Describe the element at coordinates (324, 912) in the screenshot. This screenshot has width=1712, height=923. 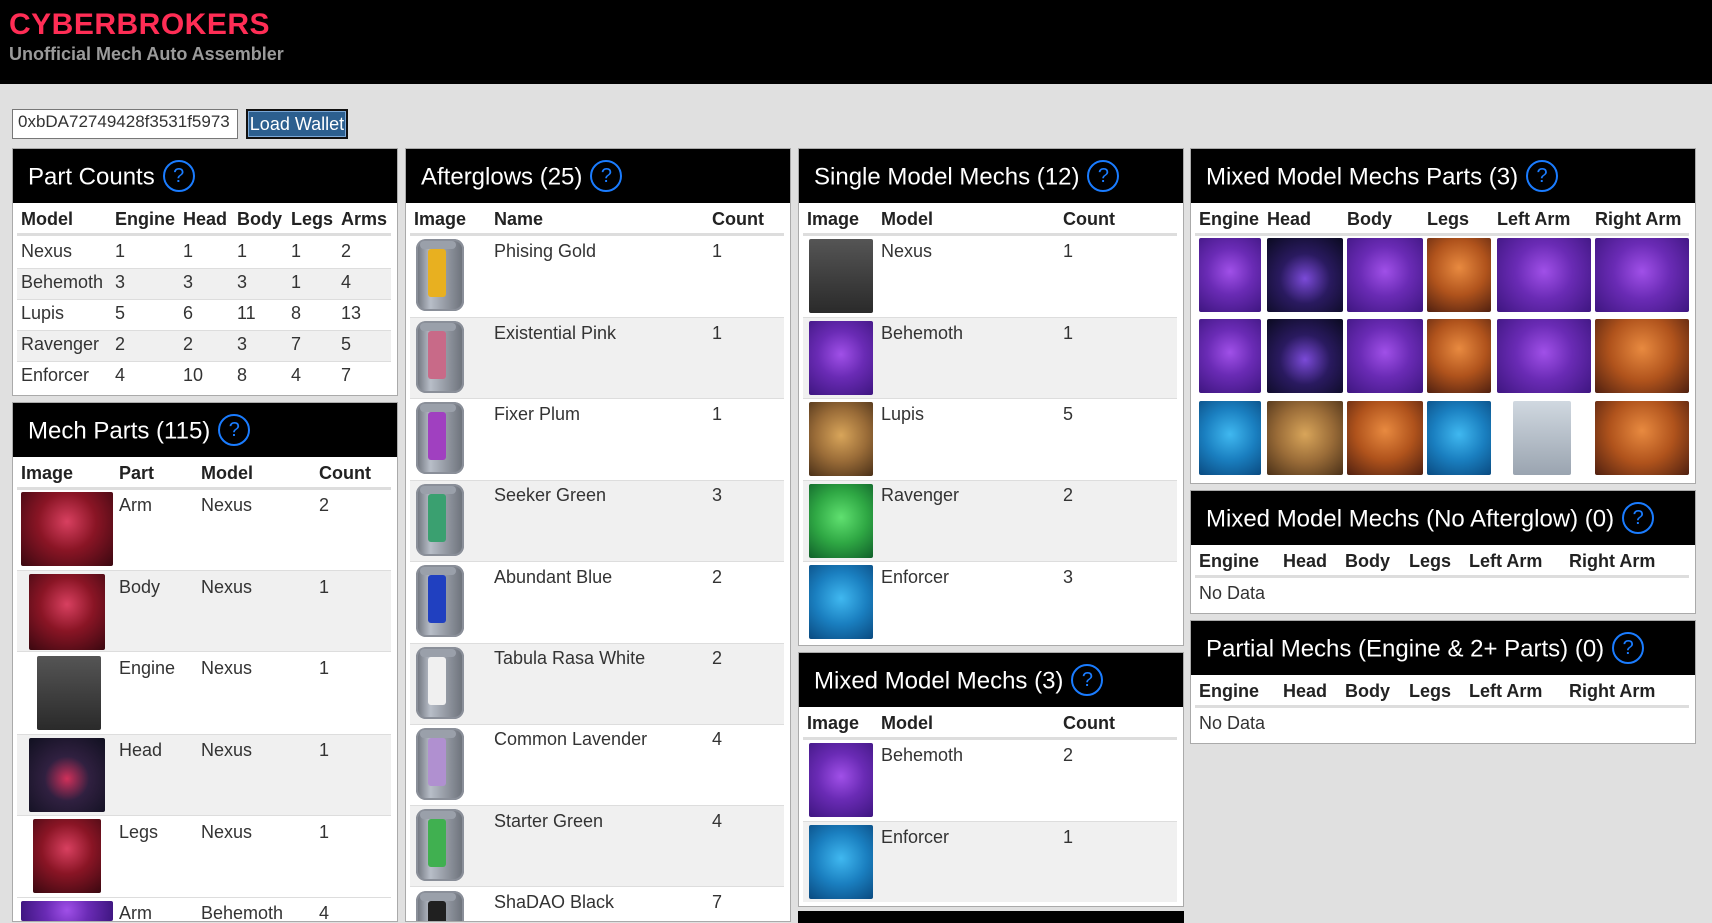
I see `part-count: 4` at that location.